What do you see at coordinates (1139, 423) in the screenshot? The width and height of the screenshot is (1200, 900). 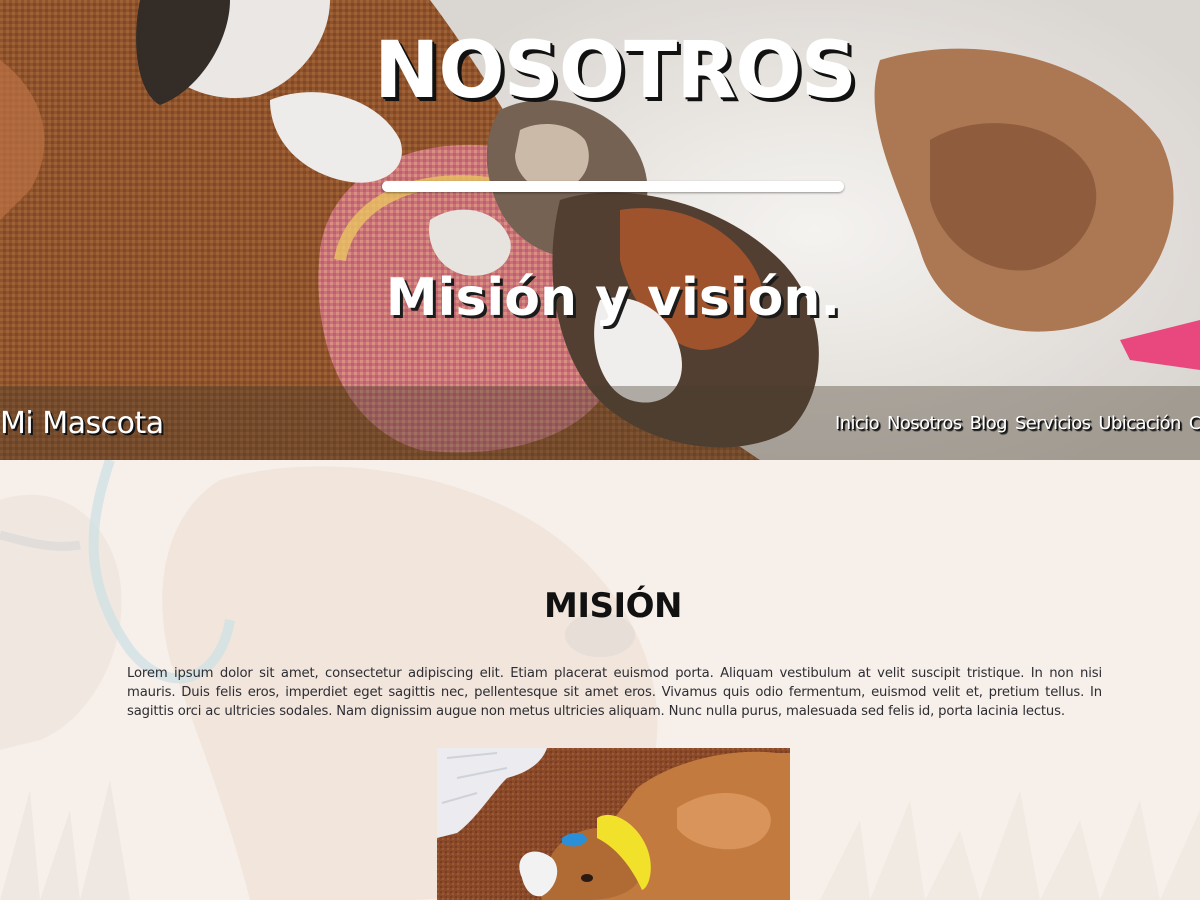 I see `nav-link-ubicacion: Ubicación` at bounding box center [1139, 423].